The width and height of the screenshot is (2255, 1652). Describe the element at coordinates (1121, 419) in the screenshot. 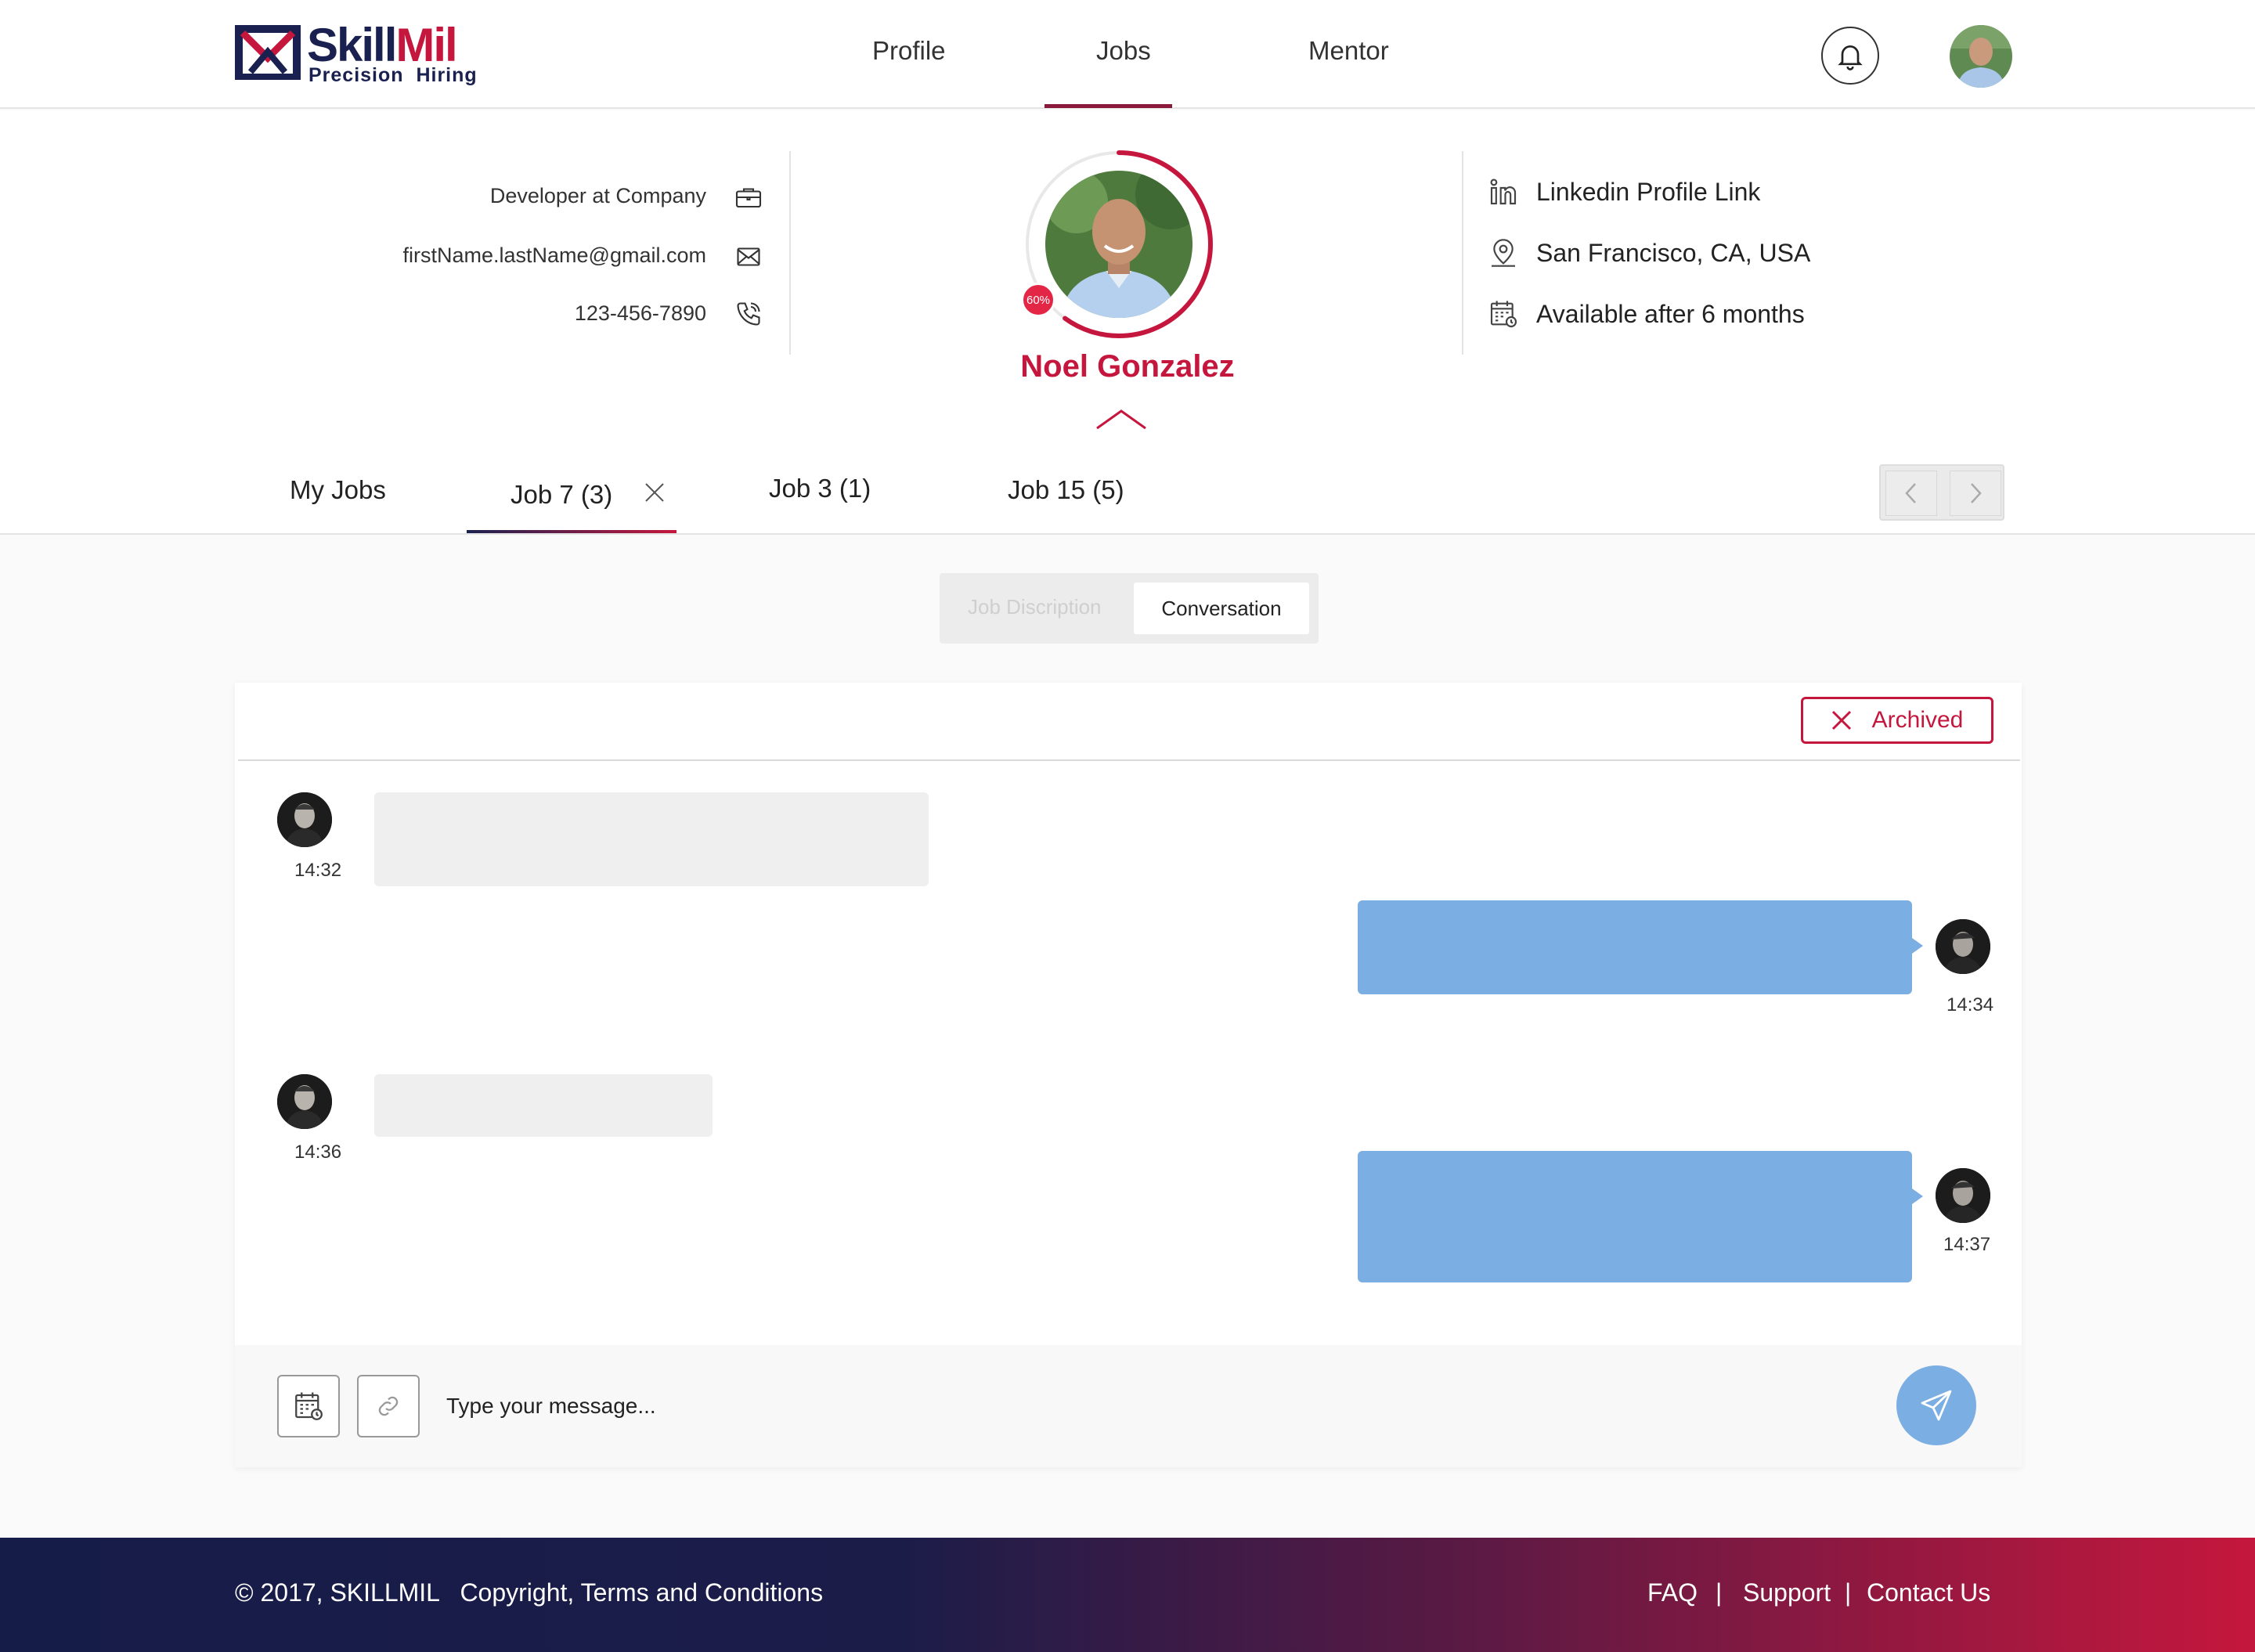

I see `collapse-chevron-icon` at that location.